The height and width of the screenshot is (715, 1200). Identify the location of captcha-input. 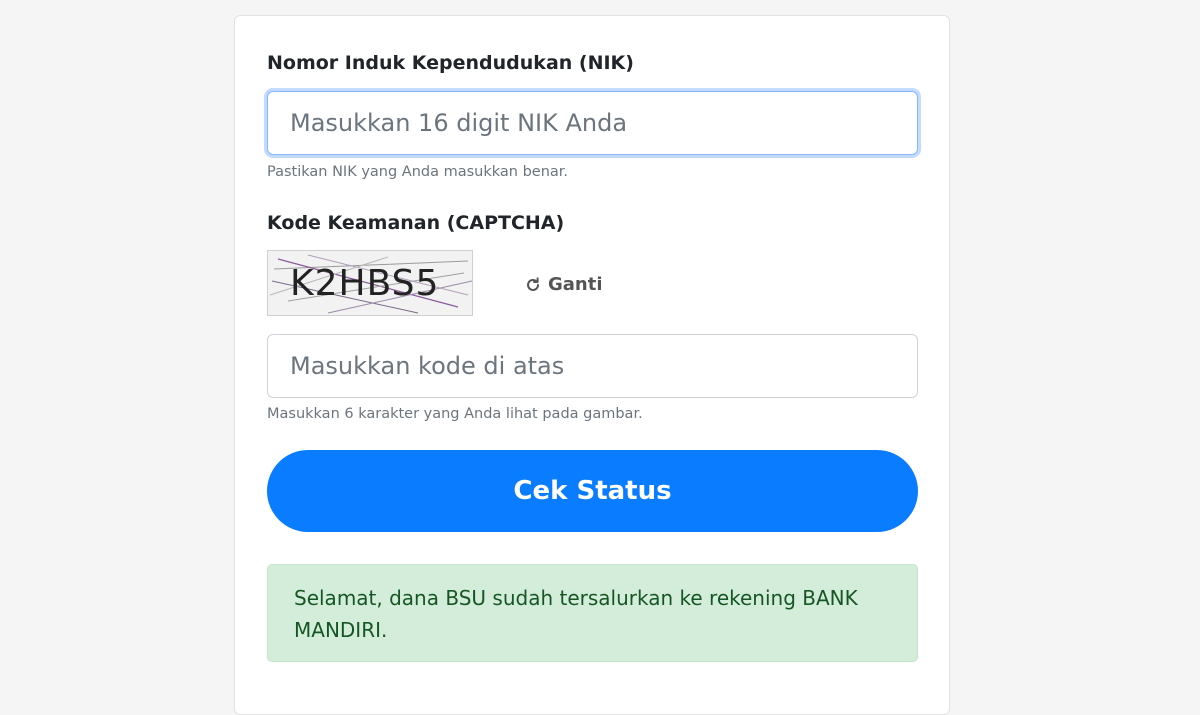
(592, 366).